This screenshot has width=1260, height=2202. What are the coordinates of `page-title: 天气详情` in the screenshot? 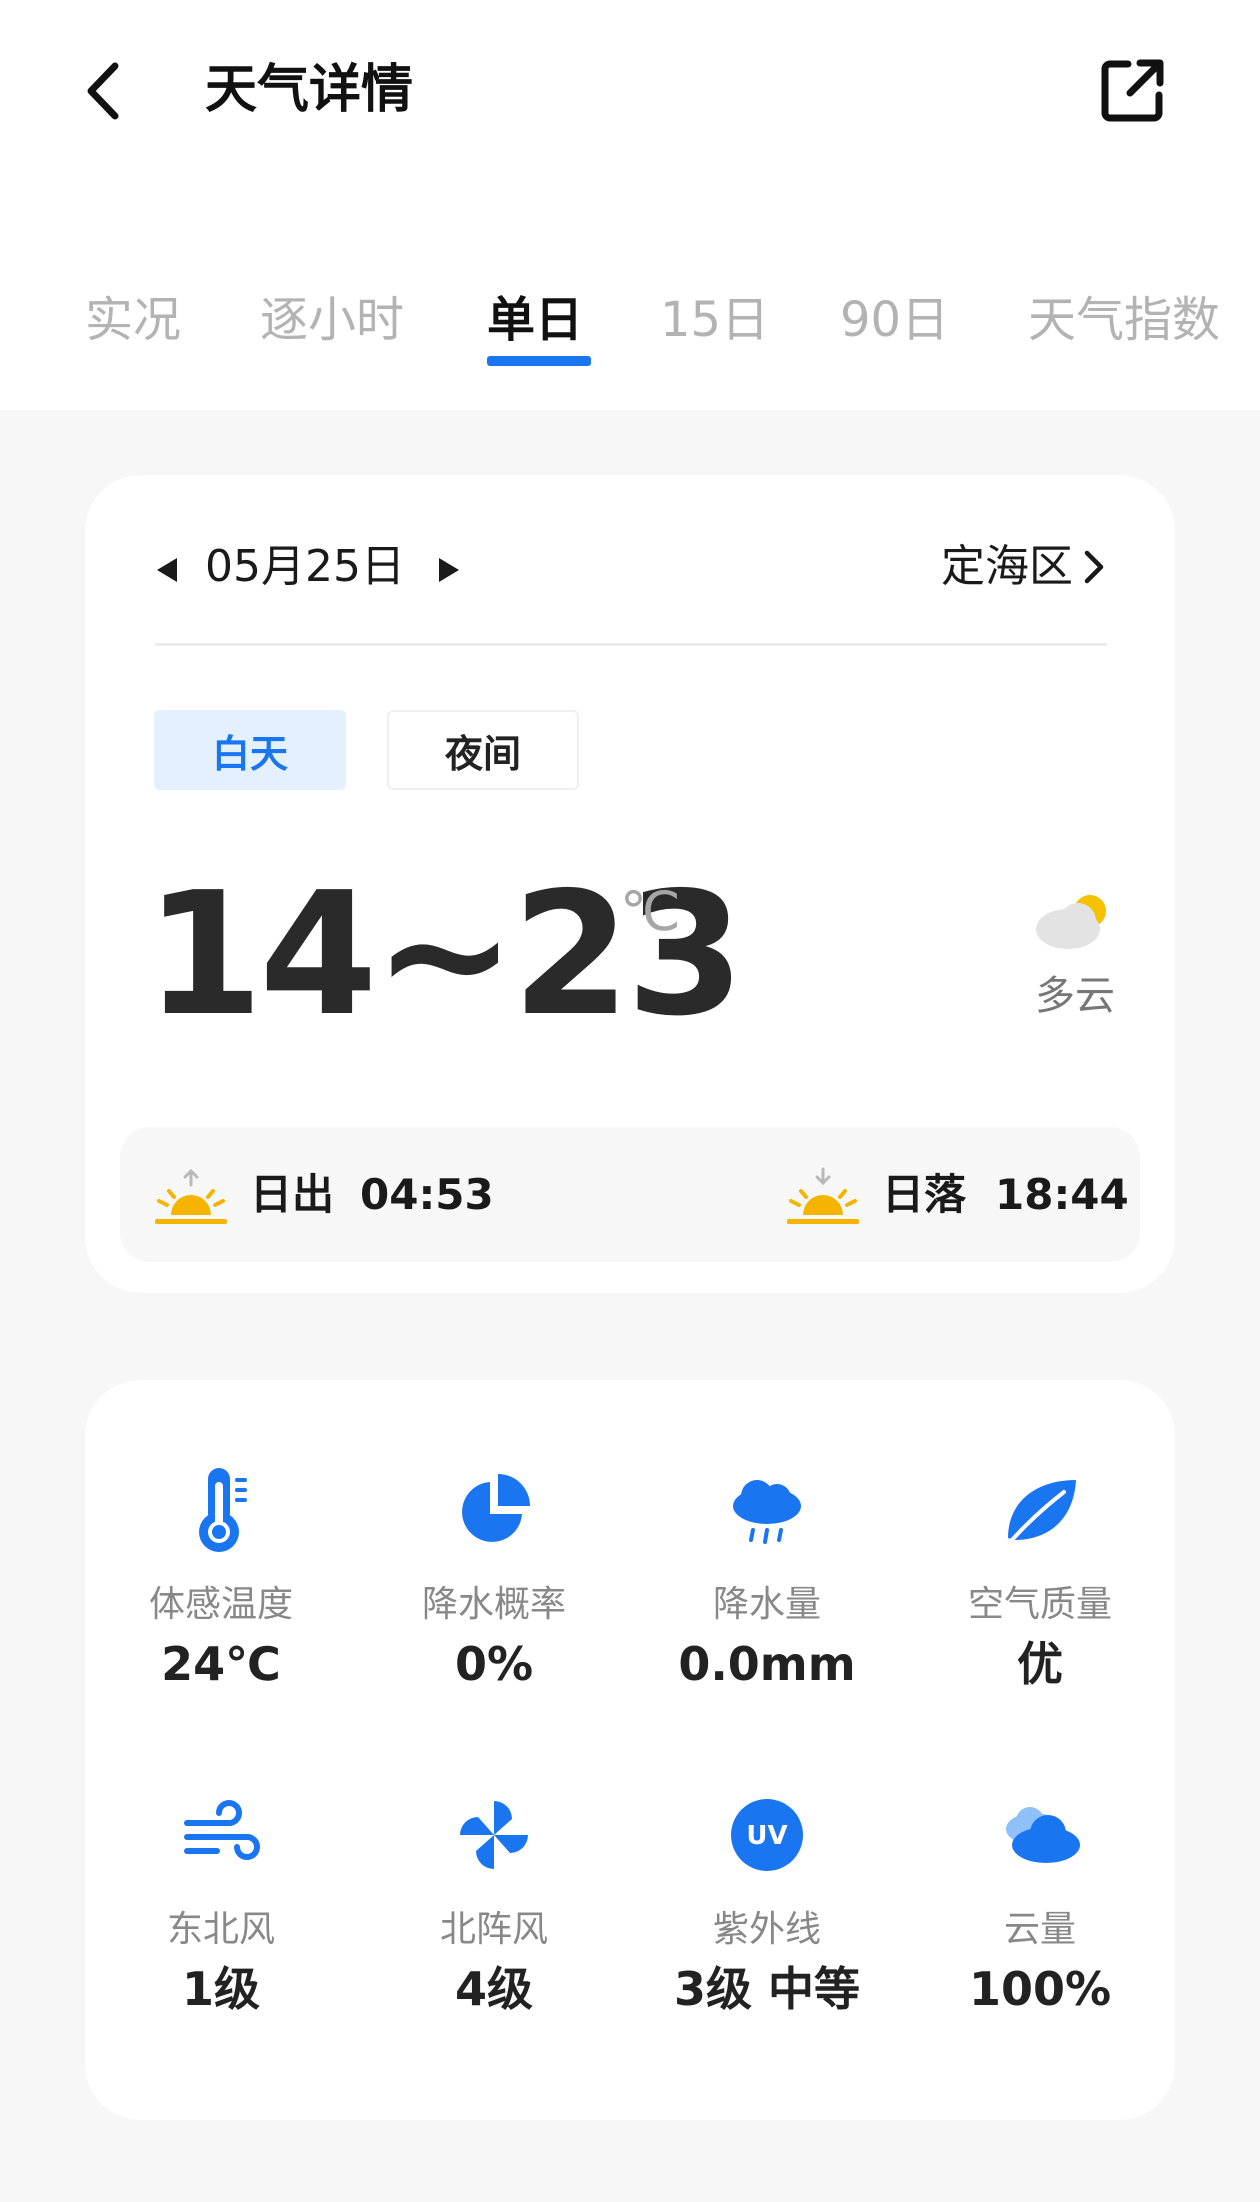 It's located at (309, 90).